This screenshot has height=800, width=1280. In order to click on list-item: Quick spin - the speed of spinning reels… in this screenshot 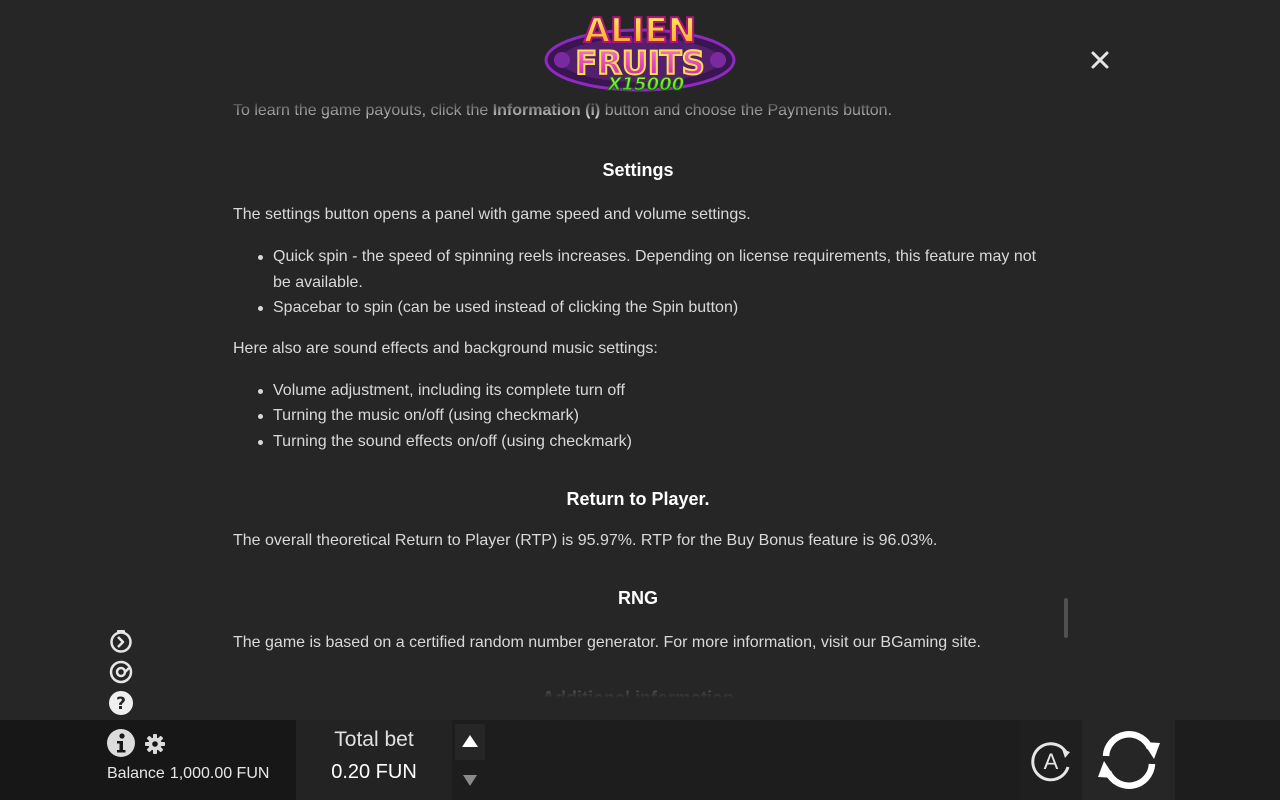, I will do `click(650, 269)`.